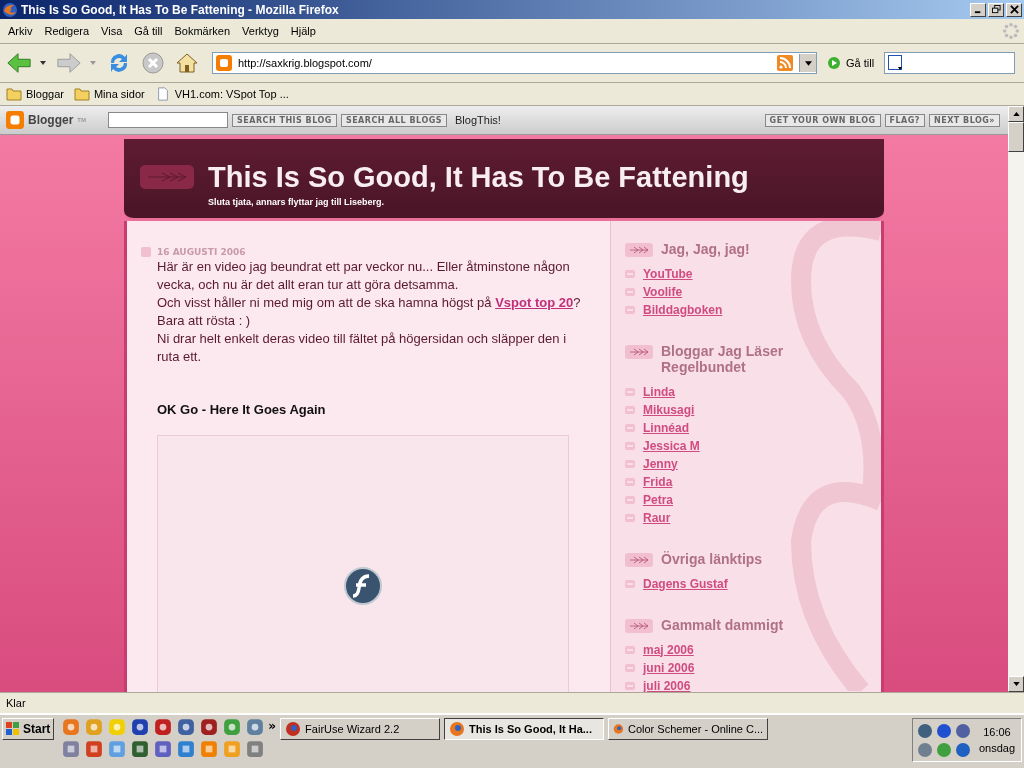 This screenshot has width=1024, height=768. I want to click on window-title: This Is So Good, It Has To Be Fattening - Mozilla Firefox, so click(180, 9).